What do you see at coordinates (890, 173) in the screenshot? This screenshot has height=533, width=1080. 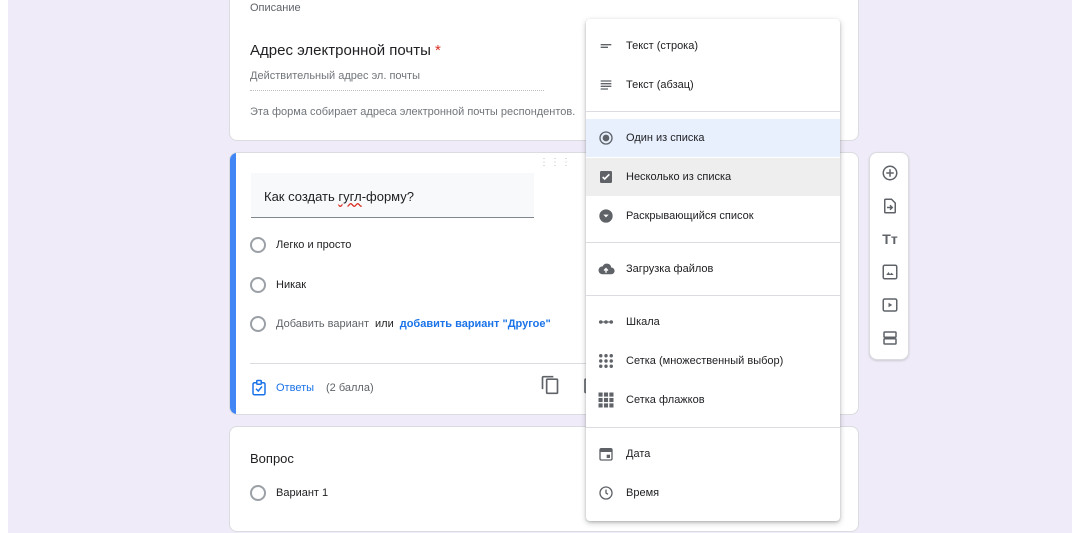 I see `add-question-icon` at bounding box center [890, 173].